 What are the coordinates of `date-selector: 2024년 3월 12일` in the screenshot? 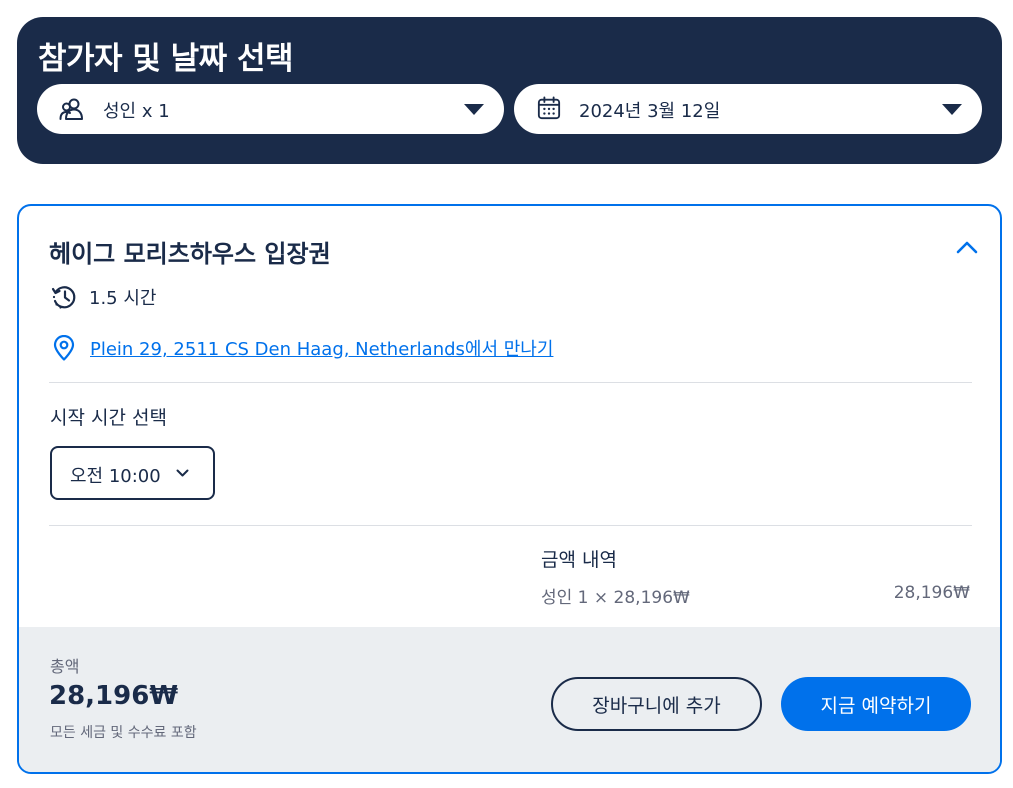 It's located at (748, 109).